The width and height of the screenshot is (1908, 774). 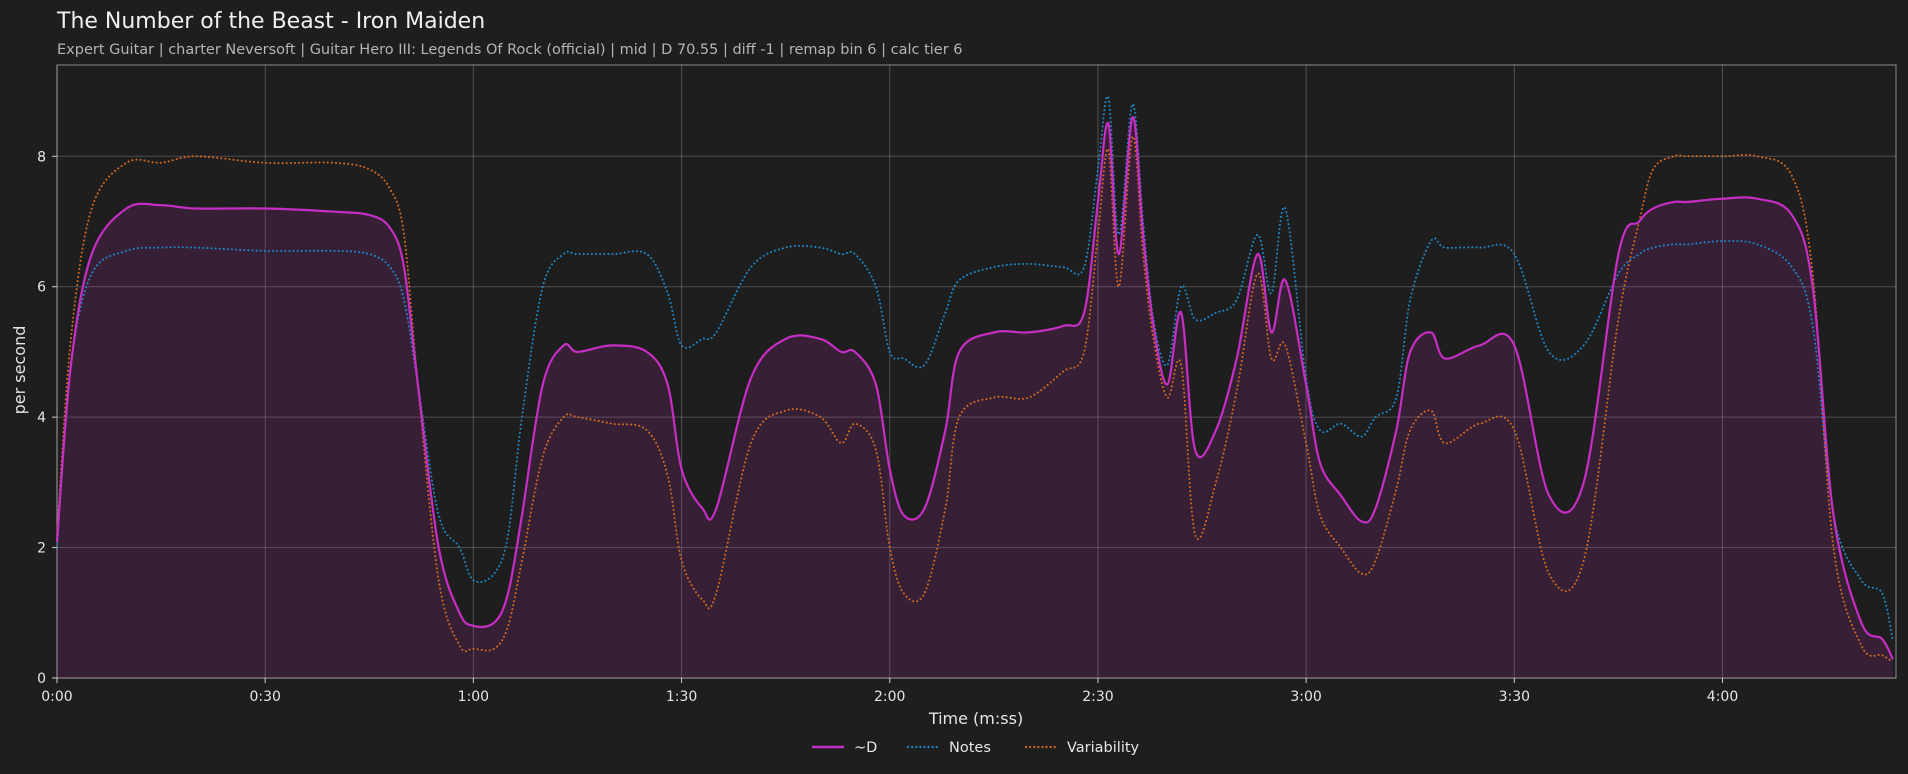 What do you see at coordinates (41, 157) in the screenshot?
I see `y-tick-label: 8` at bounding box center [41, 157].